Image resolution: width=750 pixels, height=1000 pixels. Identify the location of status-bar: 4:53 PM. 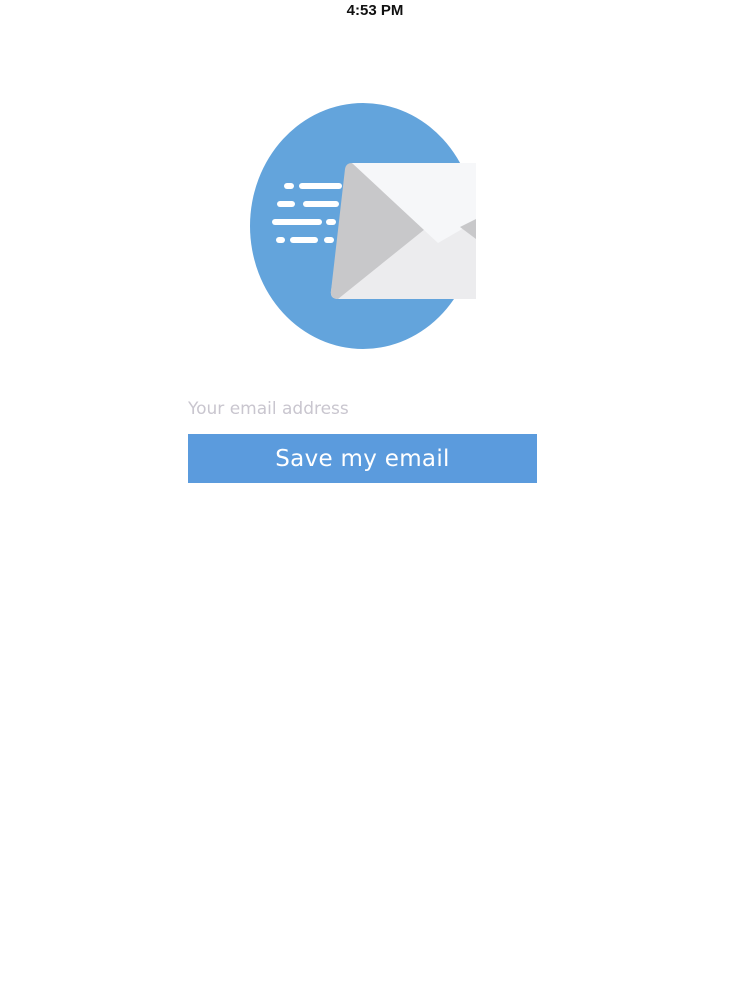
(375, 12).